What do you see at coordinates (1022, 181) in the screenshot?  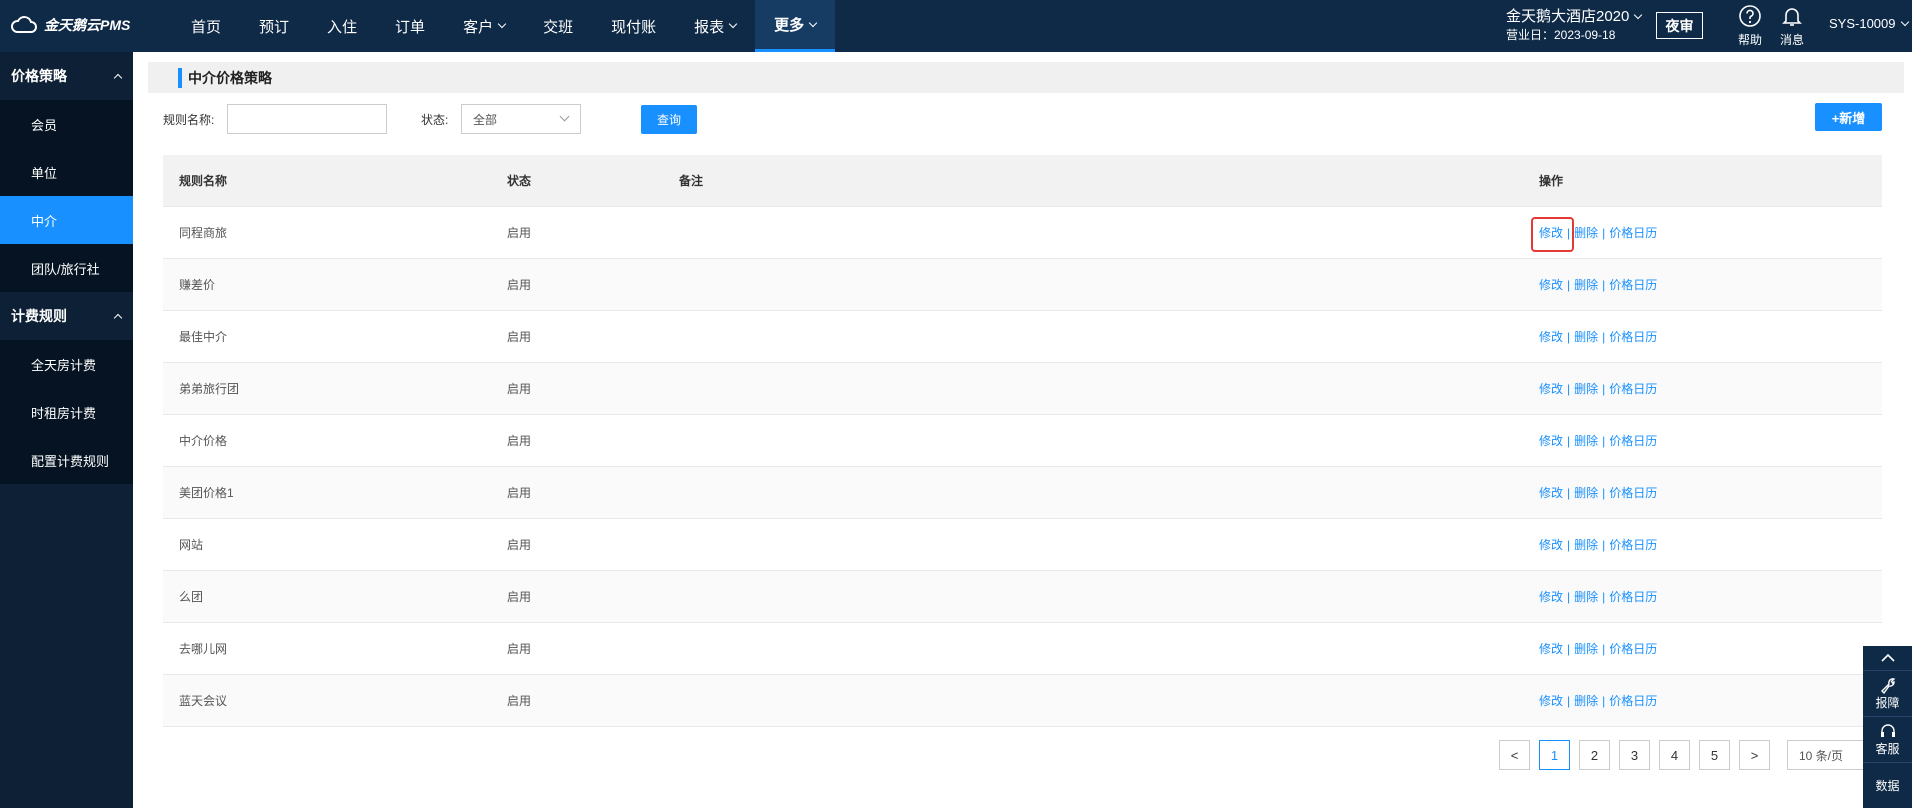 I see `table-header: 规则名称 状态 备注 操作` at bounding box center [1022, 181].